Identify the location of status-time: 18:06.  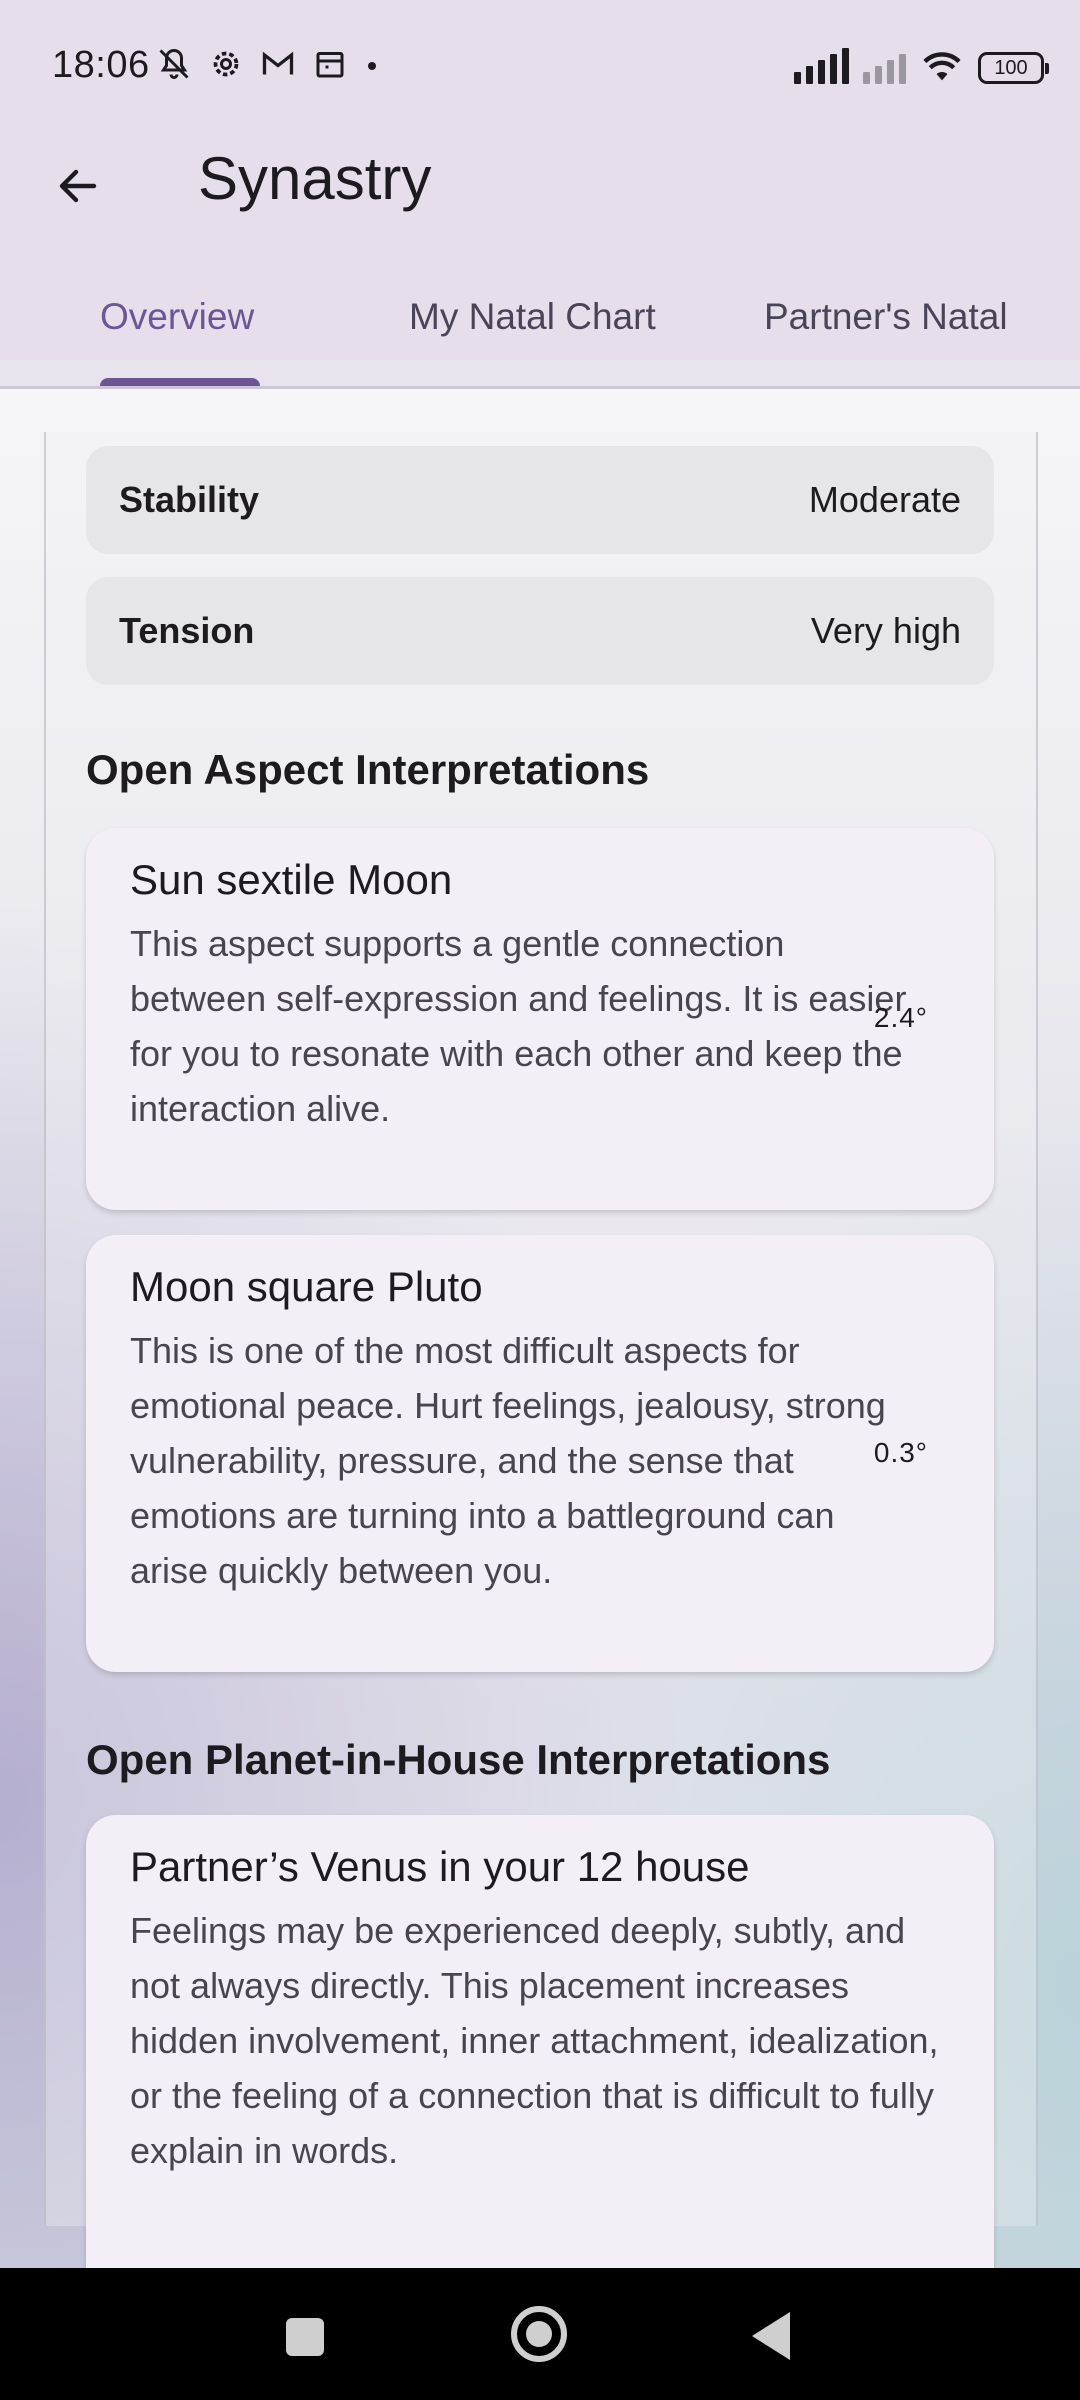
(101, 65).